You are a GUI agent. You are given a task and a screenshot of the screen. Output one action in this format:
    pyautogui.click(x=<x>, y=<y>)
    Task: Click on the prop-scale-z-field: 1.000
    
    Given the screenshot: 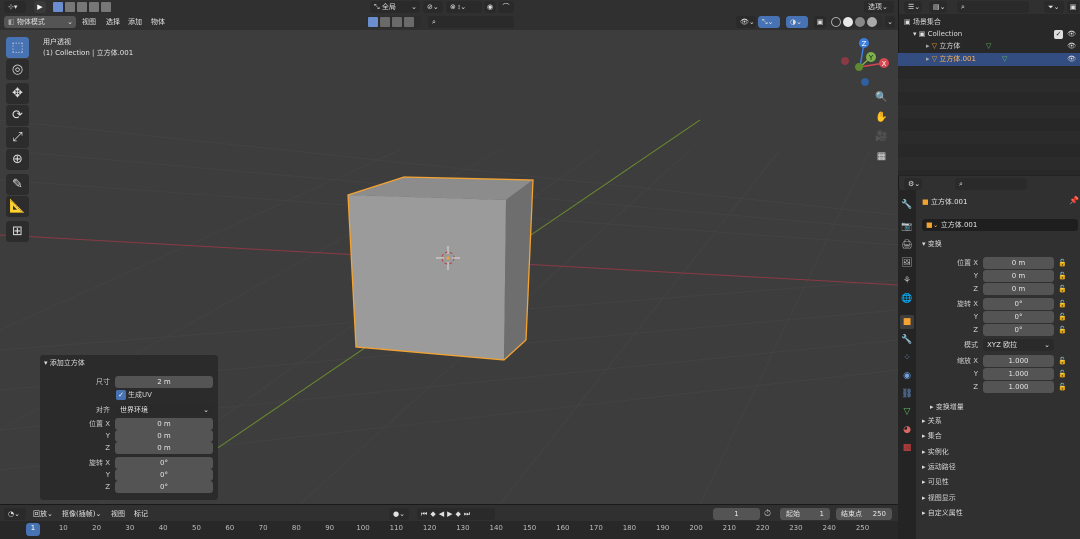 What is the action you would take?
    pyautogui.click(x=1018, y=387)
    